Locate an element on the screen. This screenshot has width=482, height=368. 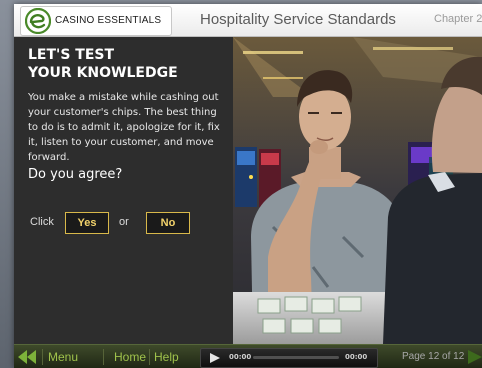
chapter-label: Chapter 2 is located at coordinates (458, 19).